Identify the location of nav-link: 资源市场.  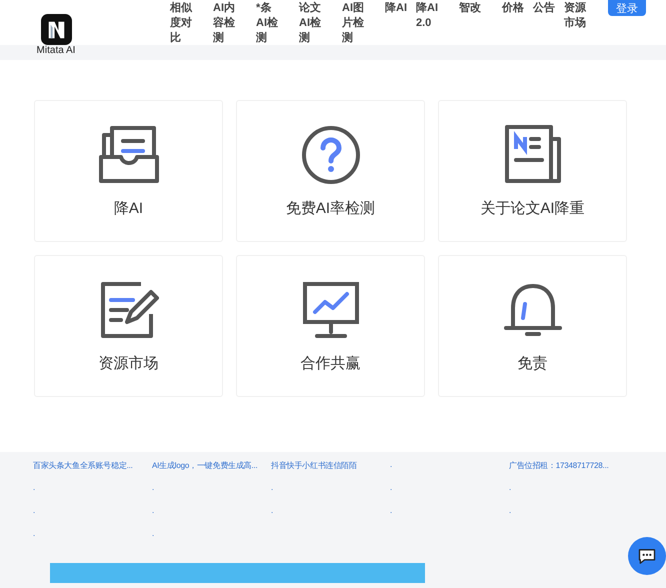
(575, 23).